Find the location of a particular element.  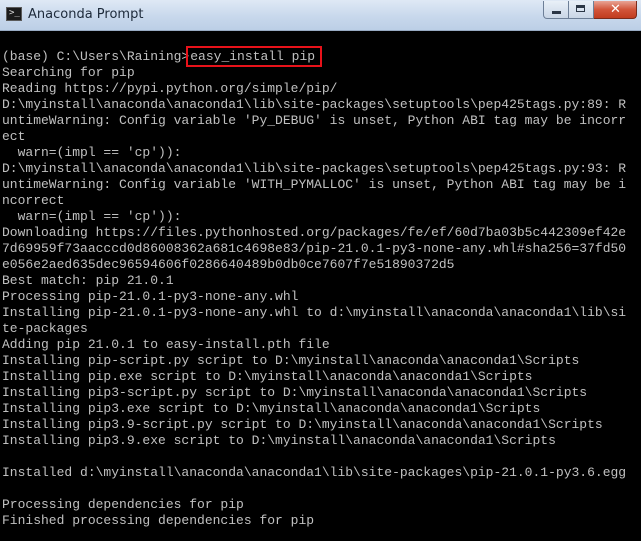

close-icon: ✕ is located at coordinates (615, 9).